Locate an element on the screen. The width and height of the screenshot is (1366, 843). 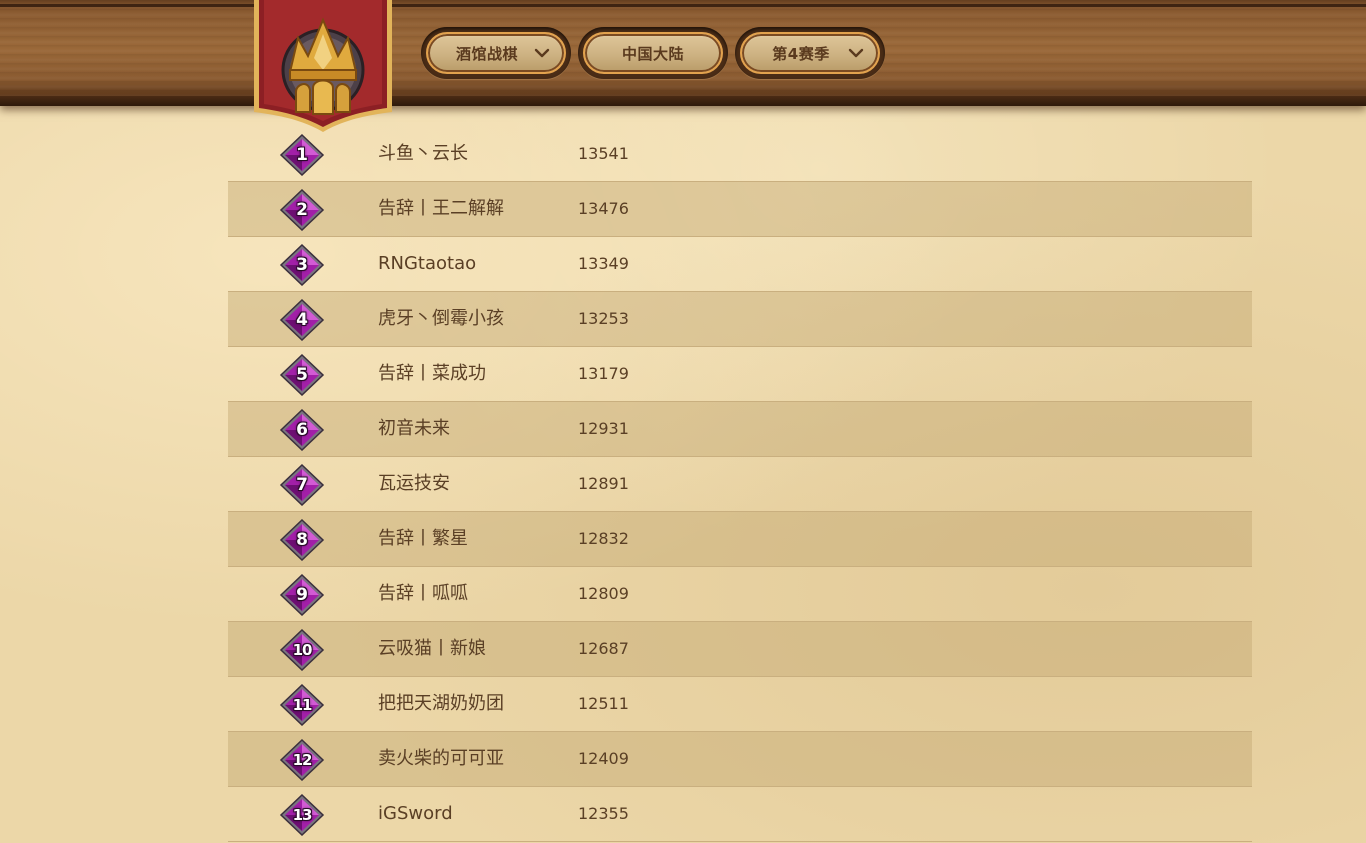
rank-badge: 2 is located at coordinates (302, 210).